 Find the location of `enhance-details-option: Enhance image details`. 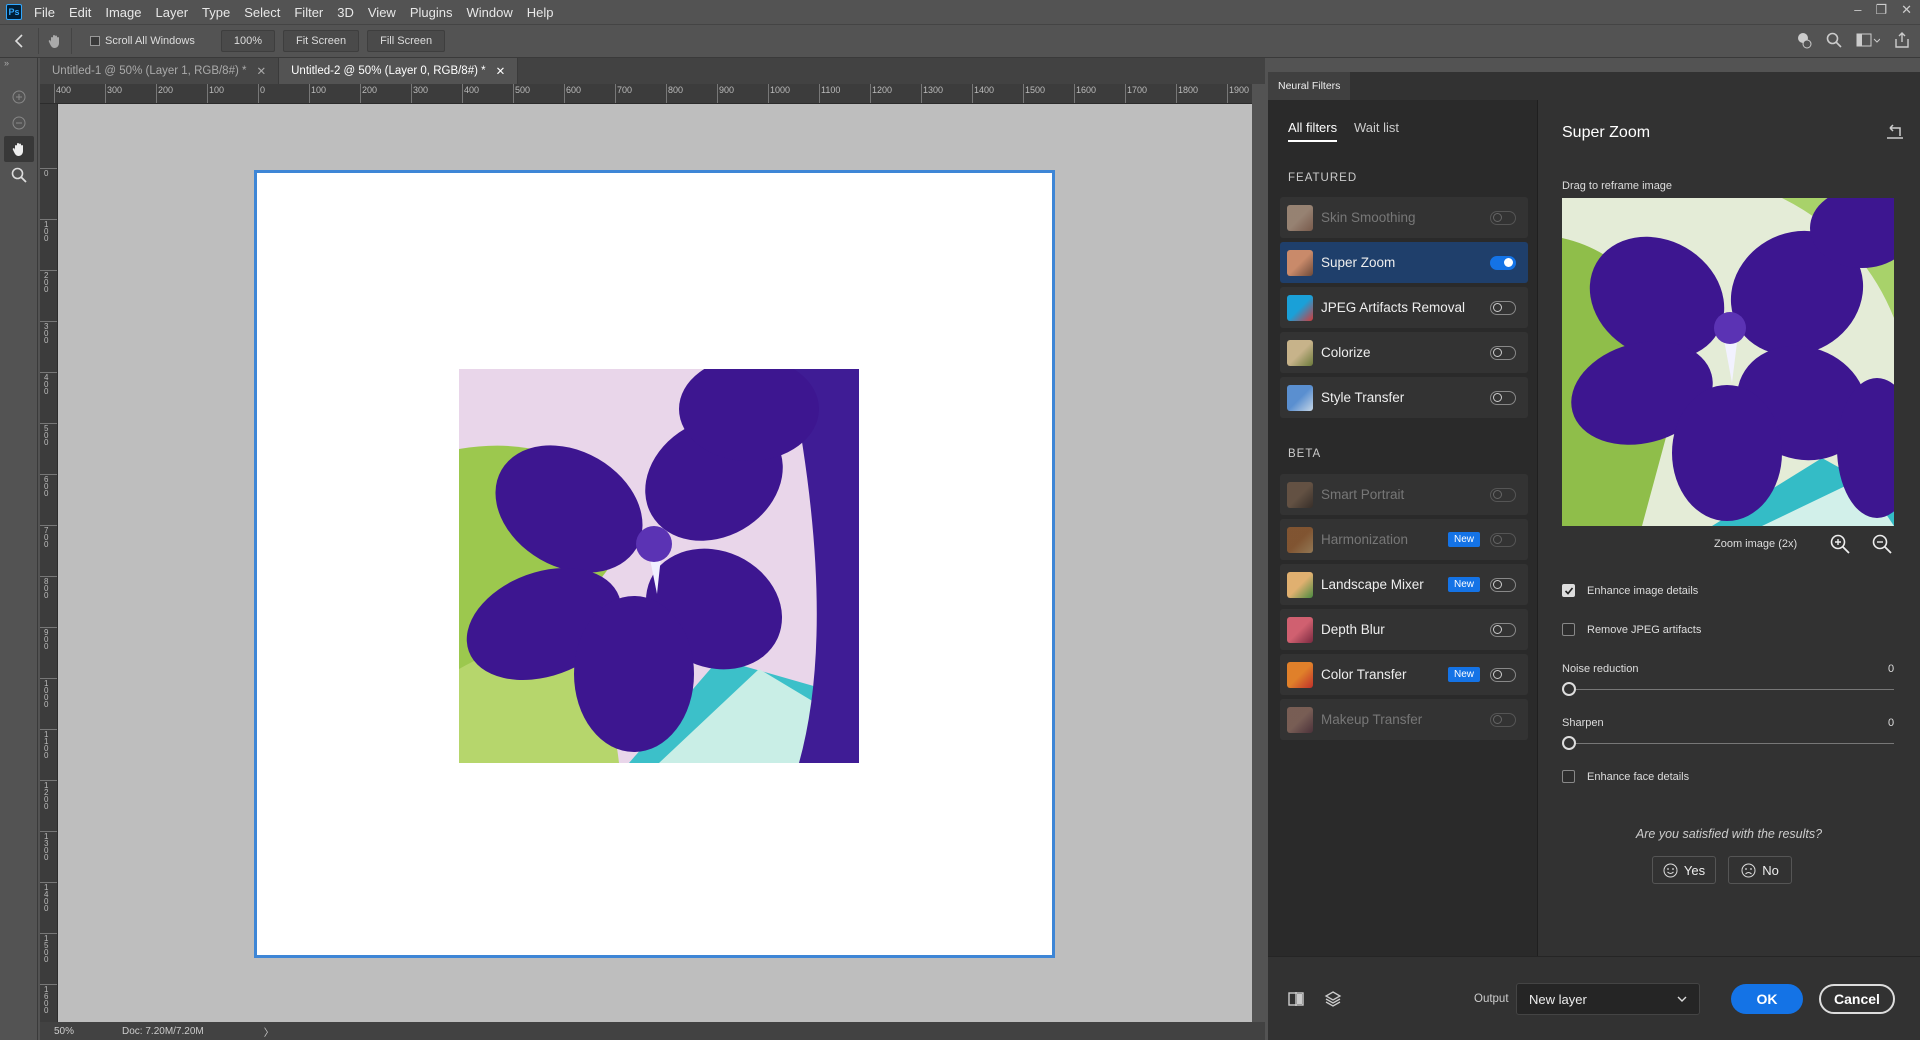

enhance-details-option: Enhance image details is located at coordinates (1630, 590).